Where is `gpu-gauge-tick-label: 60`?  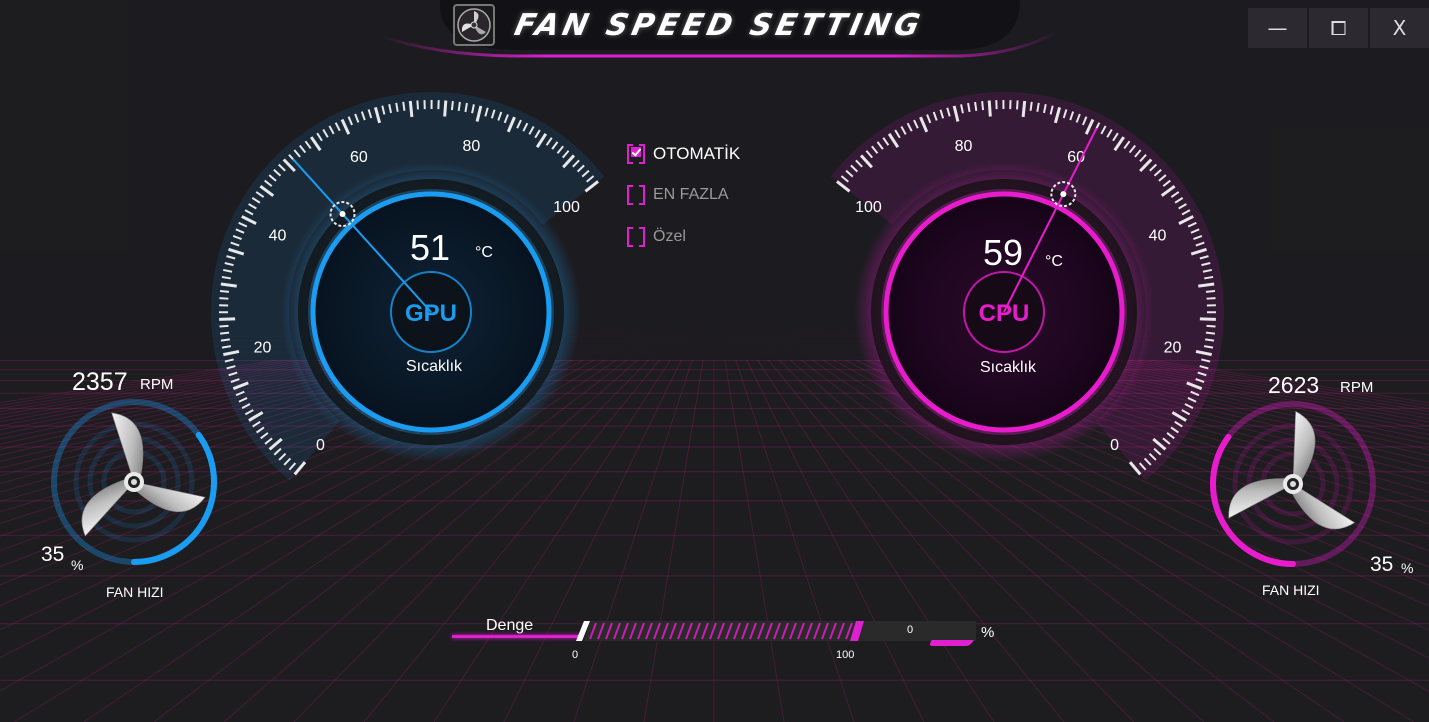 gpu-gauge-tick-label: 60 is located at coordinates (359, 157).